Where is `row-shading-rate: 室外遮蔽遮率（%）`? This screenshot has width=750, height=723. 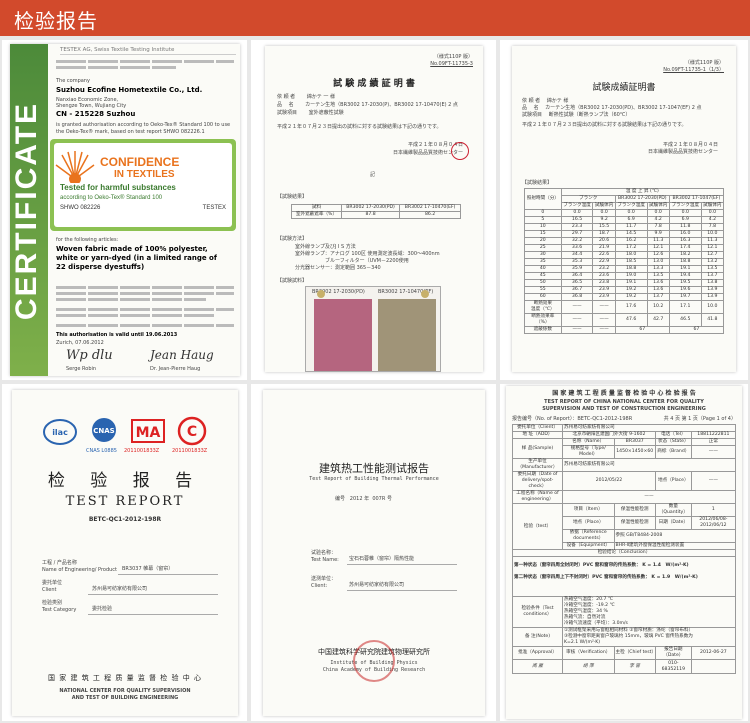 row-shading-rate: 室外遮蔽遮率（%） is located at coordinates (316, 215).